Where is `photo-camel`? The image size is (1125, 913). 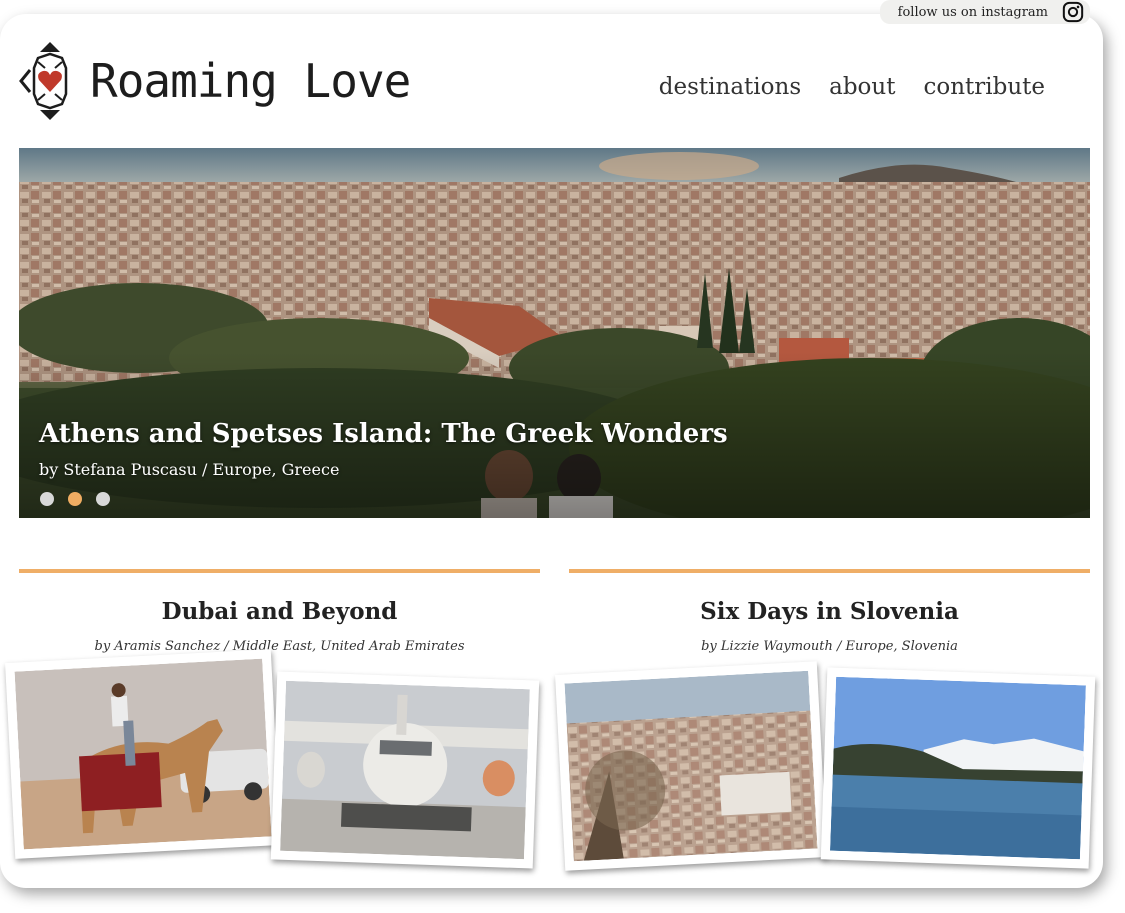 photo-camel is located at coordinates (143, 754).